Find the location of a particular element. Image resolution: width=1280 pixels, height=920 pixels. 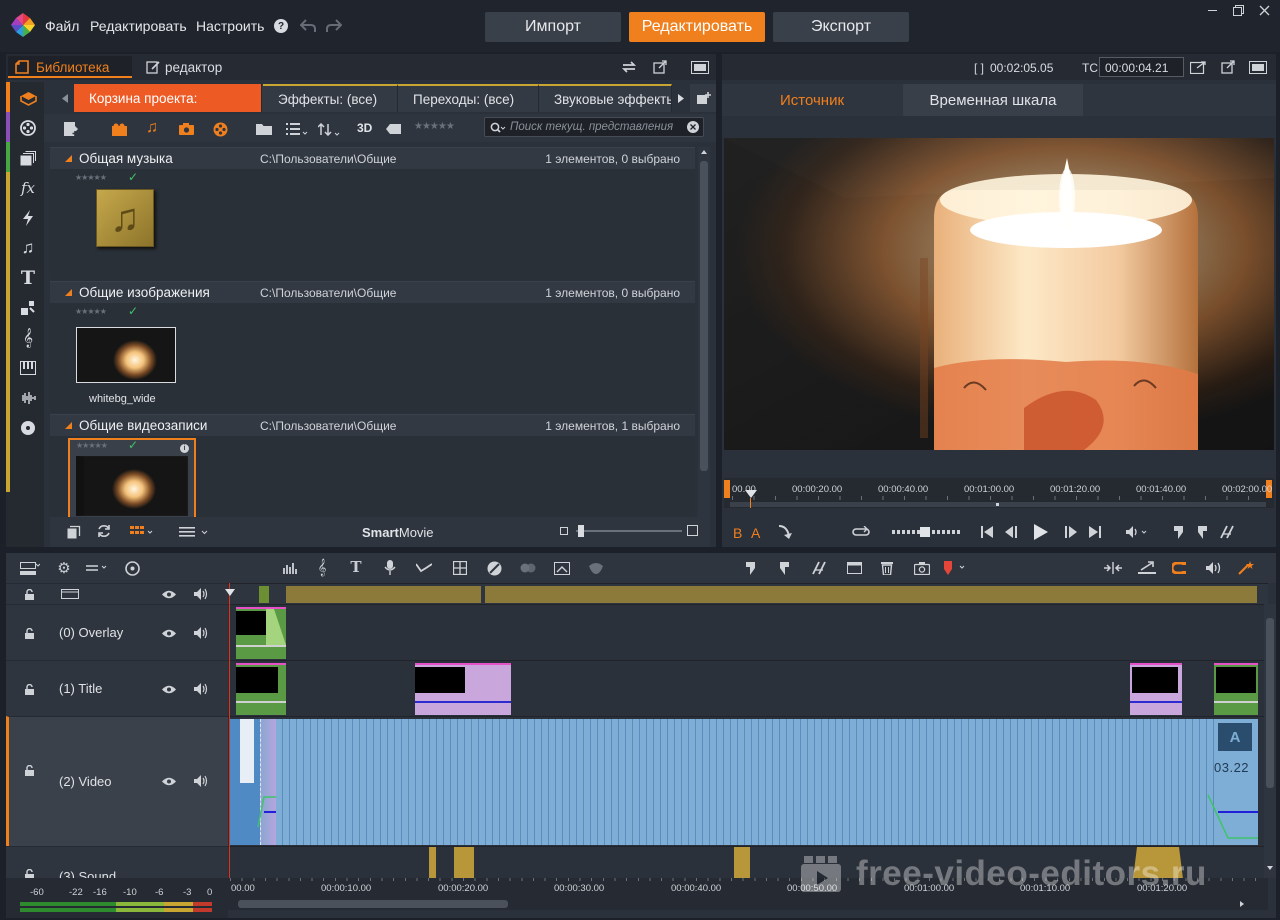

maximize-panel-icon is located at coordinates (700, 67).